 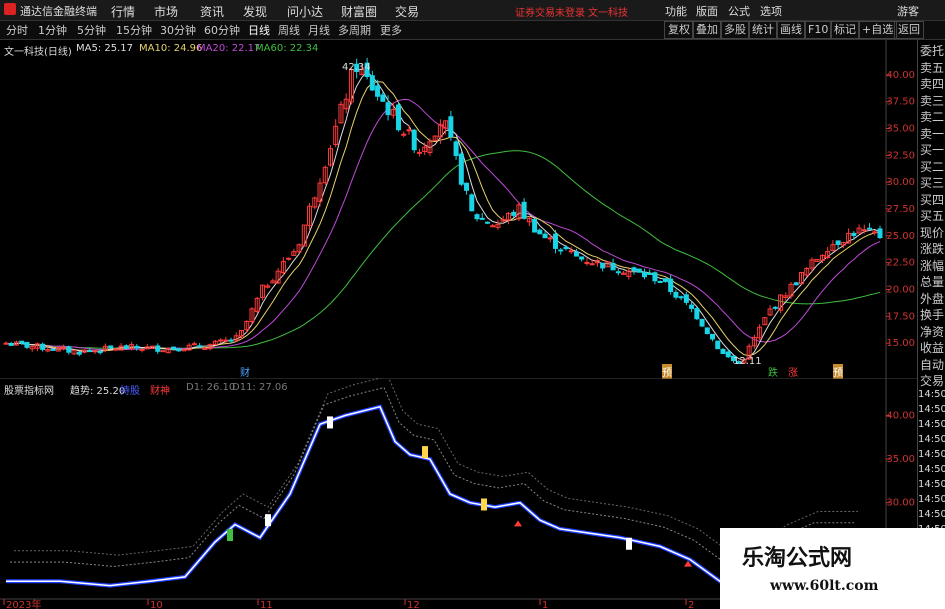 I want to click on stock-name-title: 文一科技, so click(x=608, y=13).